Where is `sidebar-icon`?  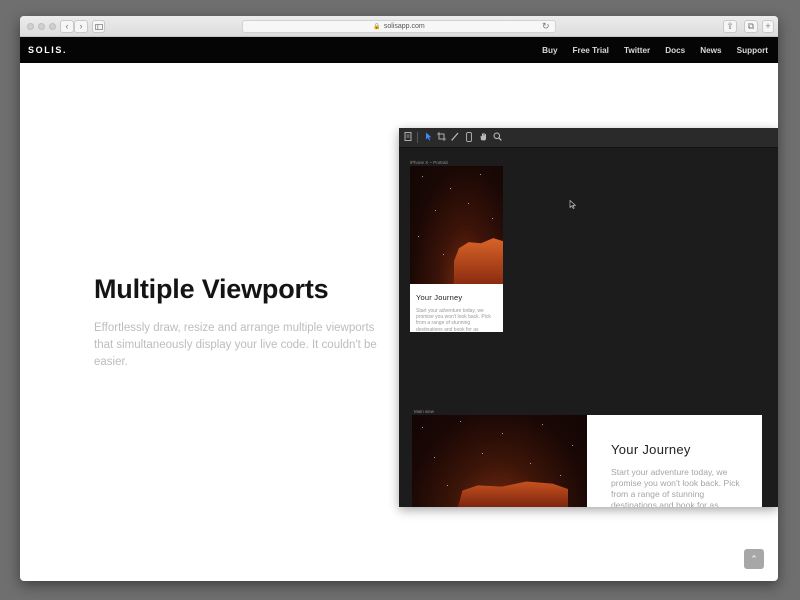
sidebar-icon is located at coordinates (98, 26).